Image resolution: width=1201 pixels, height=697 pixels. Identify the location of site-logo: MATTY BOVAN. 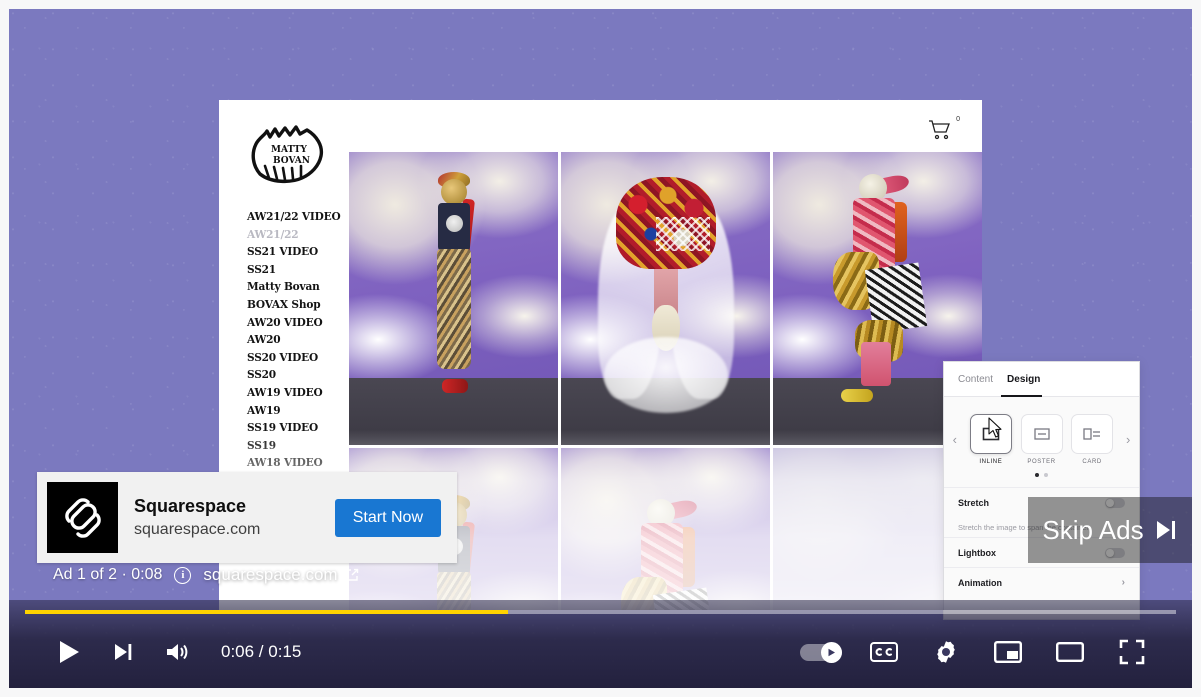
(288, 153).